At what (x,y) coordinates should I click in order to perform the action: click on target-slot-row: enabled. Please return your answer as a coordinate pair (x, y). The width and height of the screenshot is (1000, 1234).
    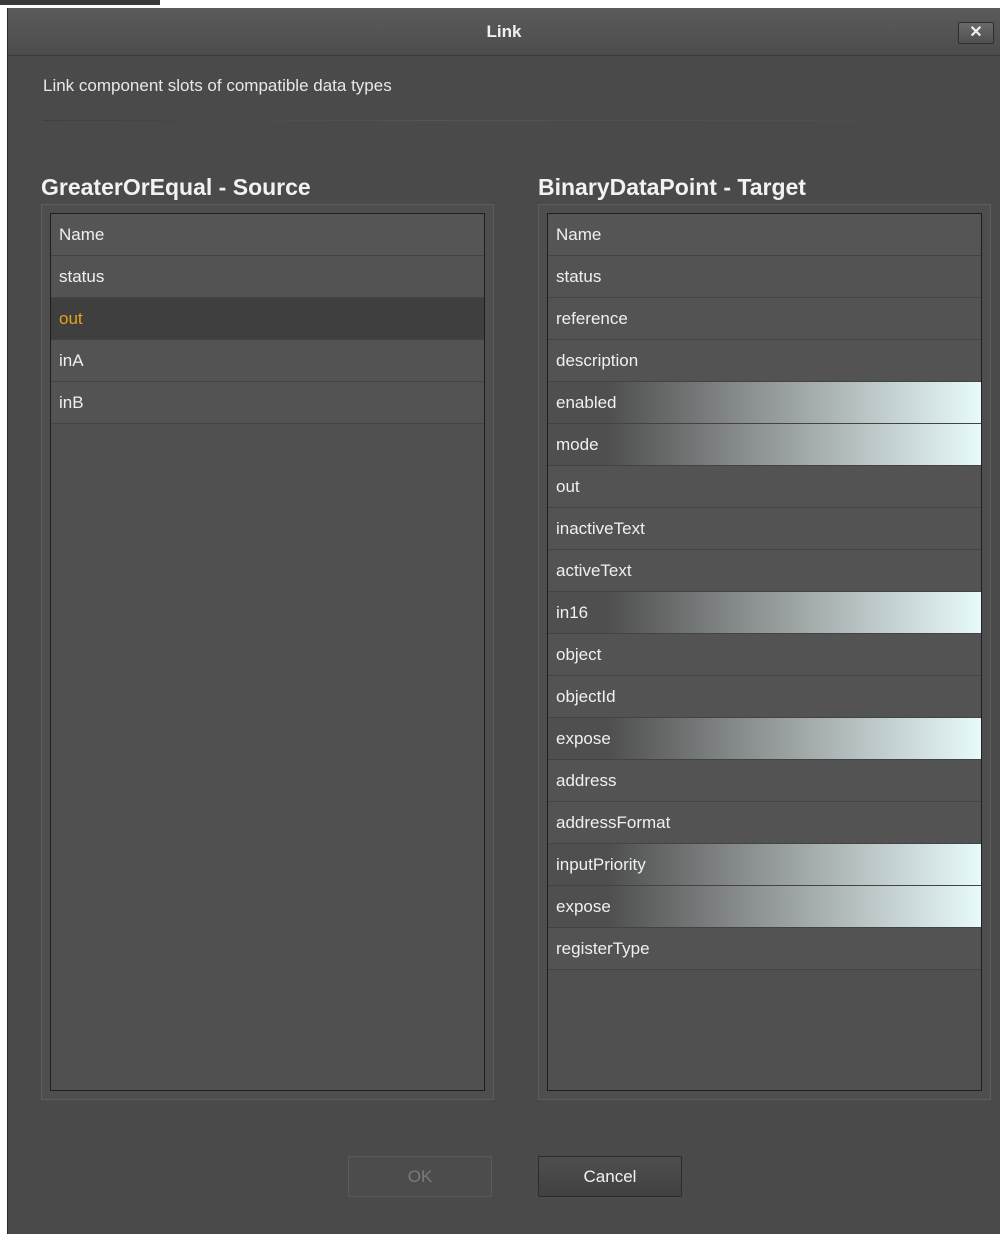
    Looking at the image, I should click on (764, 403).